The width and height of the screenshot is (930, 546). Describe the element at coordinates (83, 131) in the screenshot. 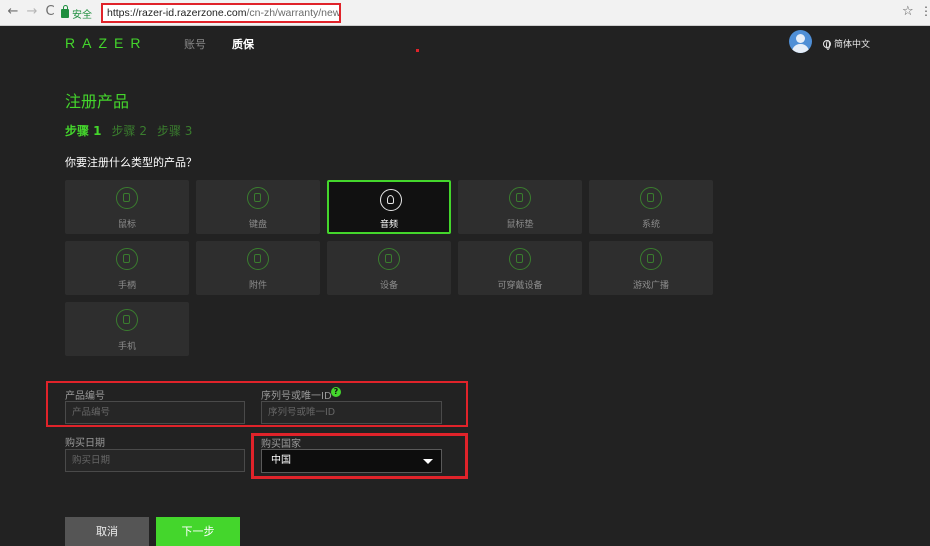

I see `step-1: 步骤 1` at that location.